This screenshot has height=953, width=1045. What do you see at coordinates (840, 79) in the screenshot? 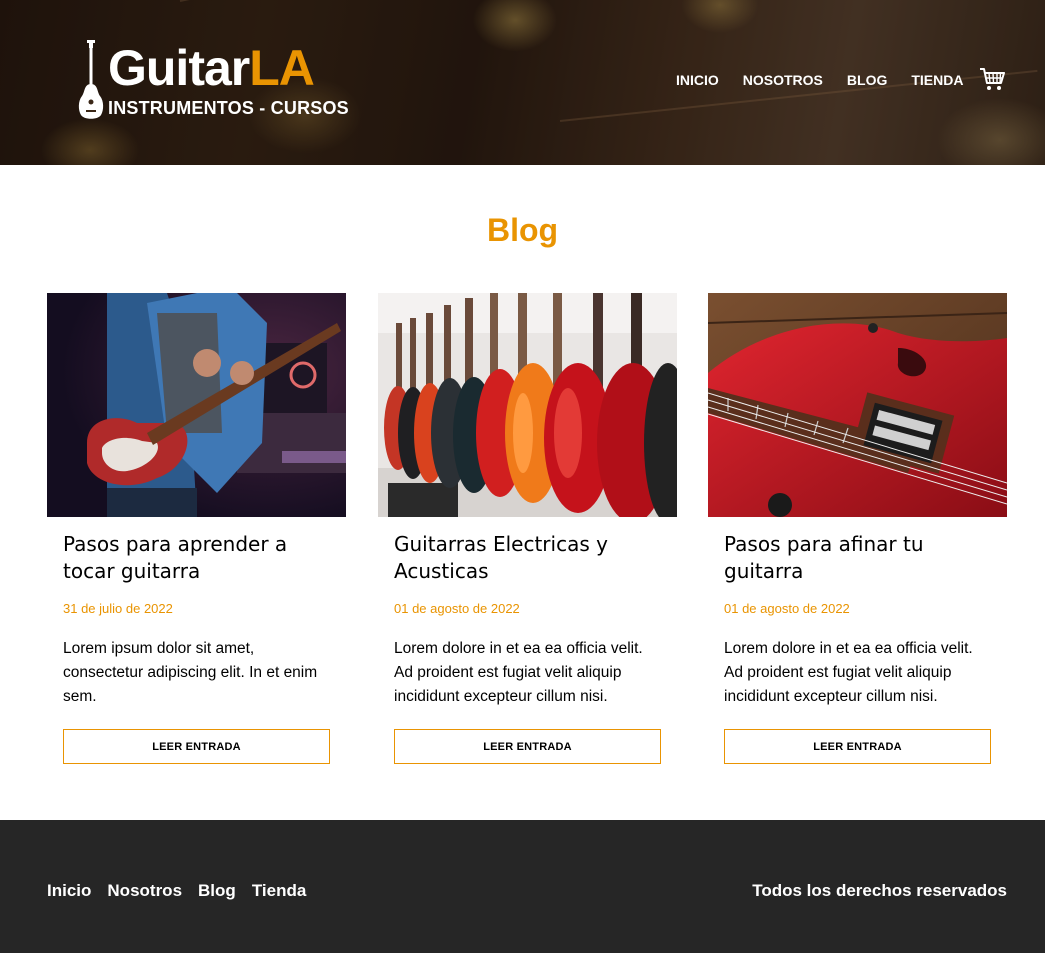
I see `main-nav: INICIO NOSOTROS BLOG TIENDA` at bounding box center [840, 79].